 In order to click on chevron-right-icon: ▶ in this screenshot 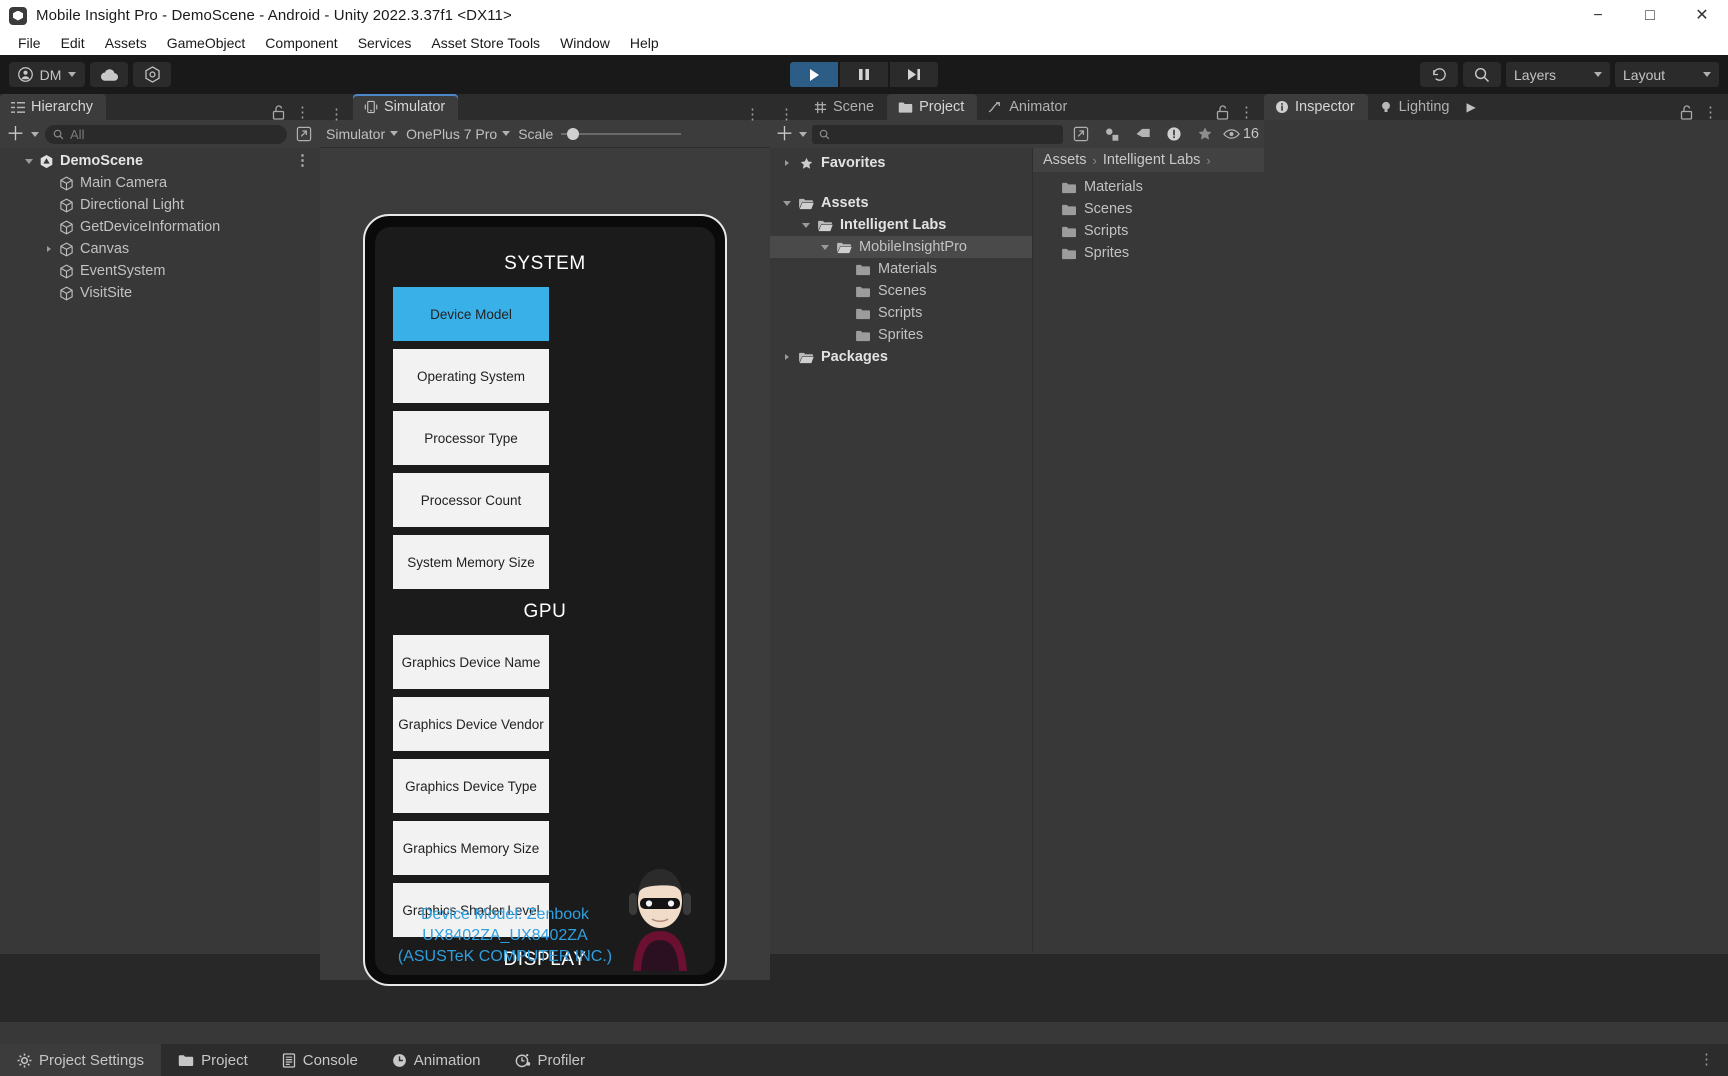, I will do `click(1470, 107)`.